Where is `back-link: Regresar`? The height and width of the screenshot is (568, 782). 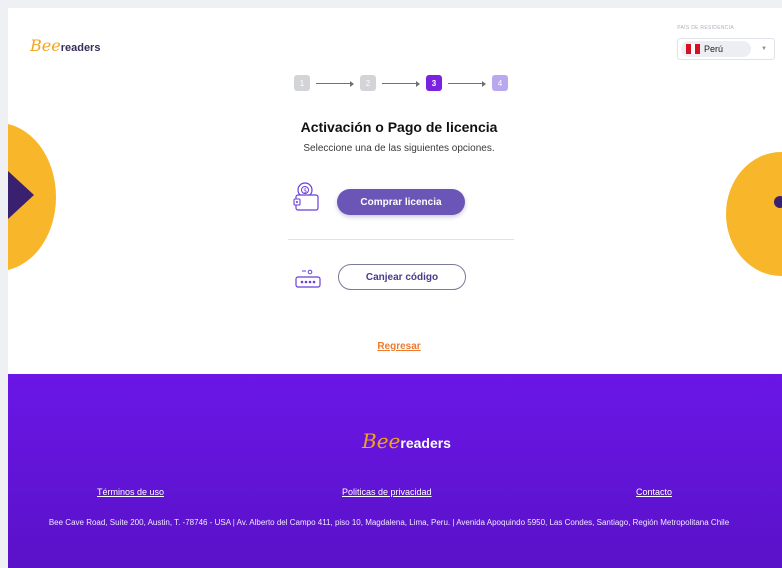
back-link: Regresar is located at coordinates (395, 346).